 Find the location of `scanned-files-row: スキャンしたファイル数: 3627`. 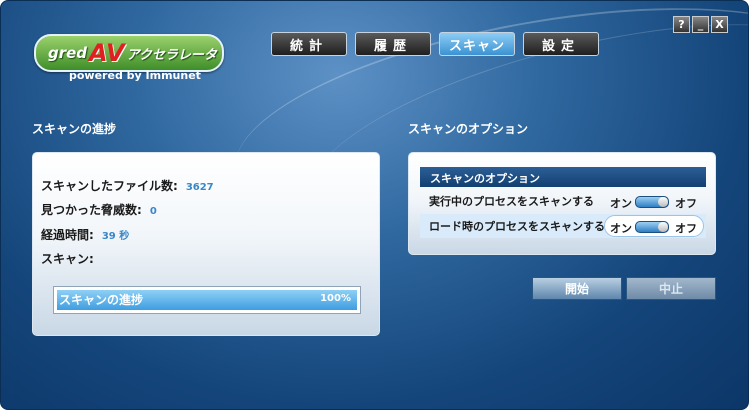

scanned-files-row: スキャンしたファイル数: 3627 is located at coordinates (127, 185).